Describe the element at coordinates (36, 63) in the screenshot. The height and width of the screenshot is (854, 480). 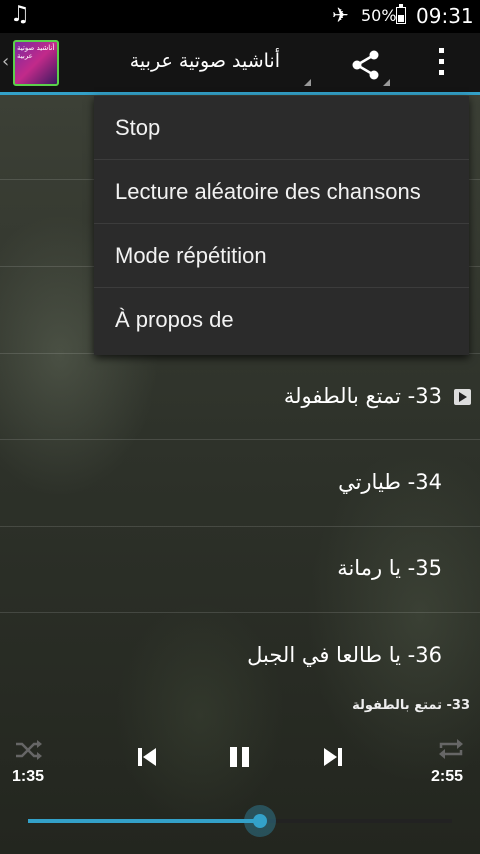
I see `app-icon: أناشيد صوتية عربية` at that location.